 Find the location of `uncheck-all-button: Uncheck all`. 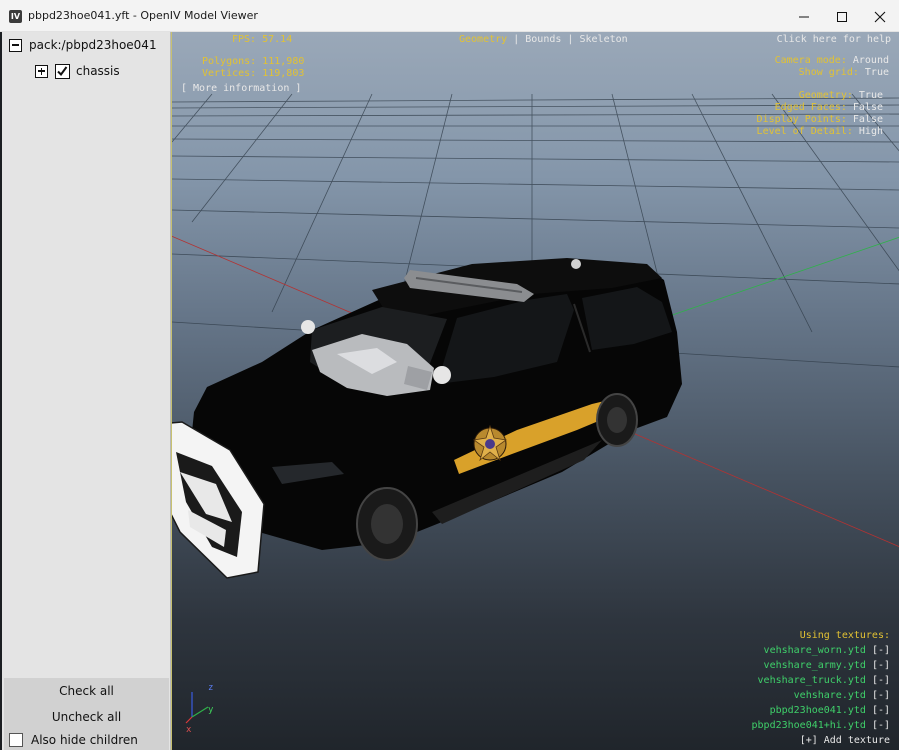

uncheck-all-button: Uncheck all is located at coordinates (86, 717).